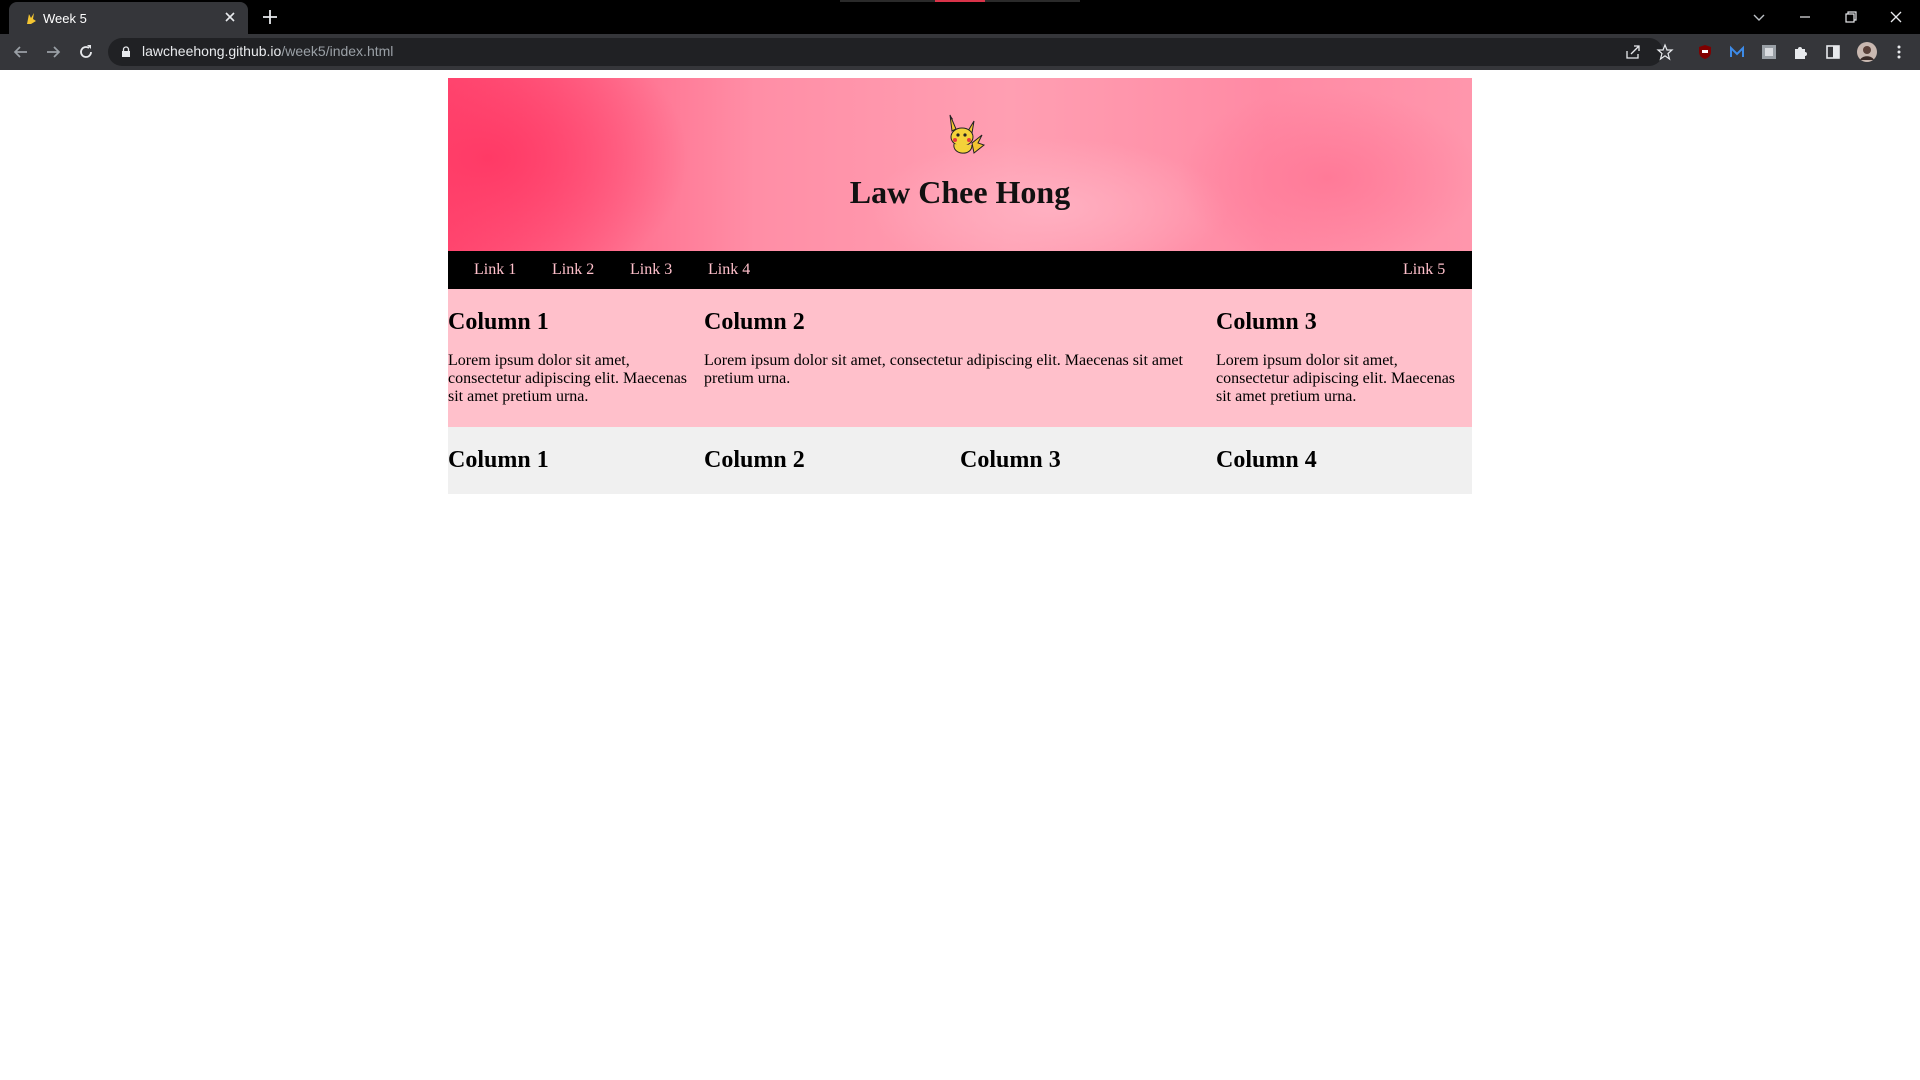 The image size is (1920, 1080). I want to click on tab-title: Week 5, so click(65, 18).